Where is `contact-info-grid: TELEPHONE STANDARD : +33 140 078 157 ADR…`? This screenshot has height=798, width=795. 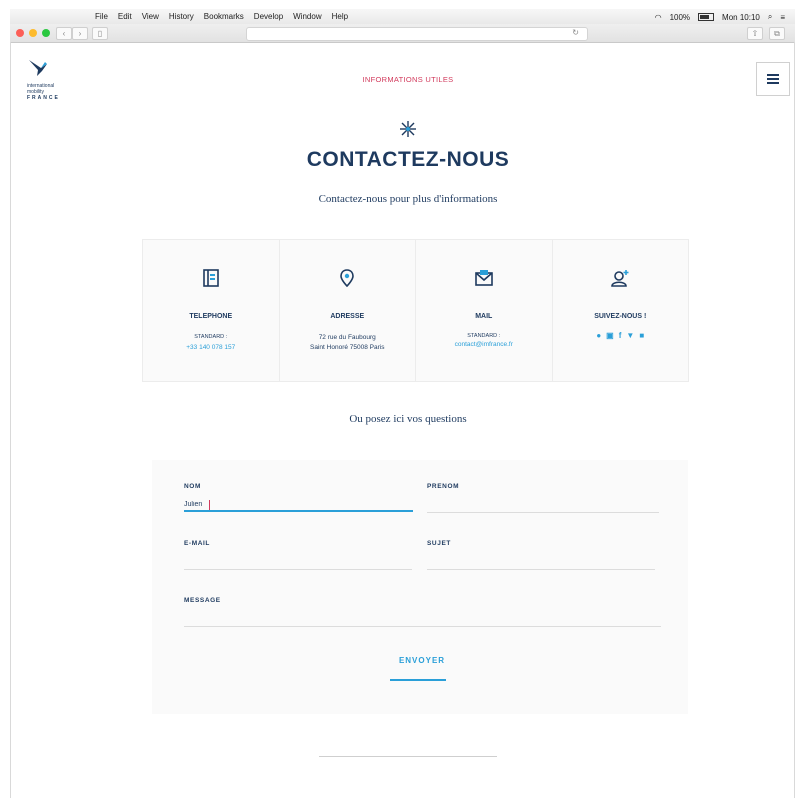
contact-info-grid: TELEPHONE STANDARD : +33 140 078 157 ADR… is located at coordinates (415, 310).